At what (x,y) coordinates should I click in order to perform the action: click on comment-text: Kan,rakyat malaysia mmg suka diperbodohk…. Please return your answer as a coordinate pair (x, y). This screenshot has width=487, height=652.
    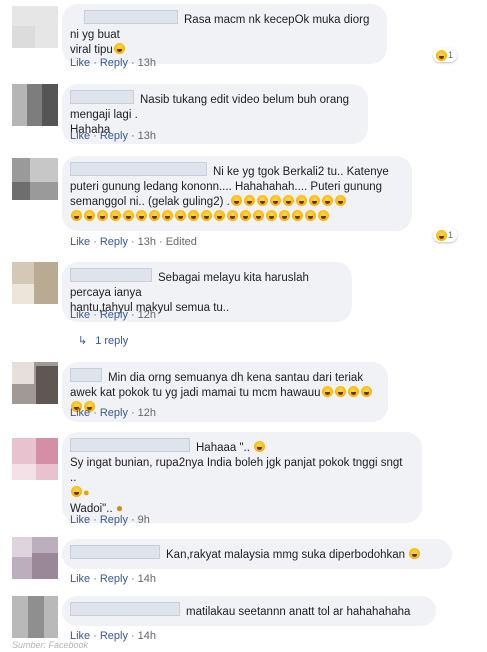
    Looking at the image, I should click on (286, 555).